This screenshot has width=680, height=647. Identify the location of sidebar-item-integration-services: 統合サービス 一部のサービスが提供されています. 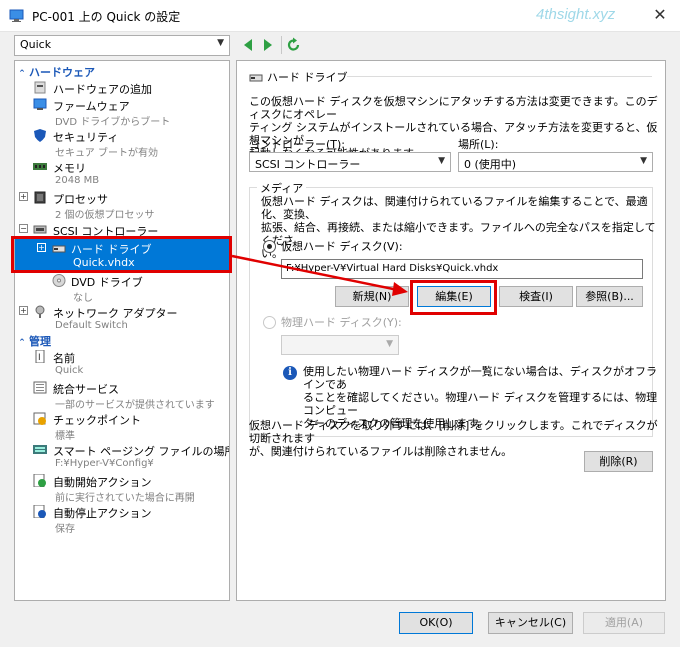
(122, 395).